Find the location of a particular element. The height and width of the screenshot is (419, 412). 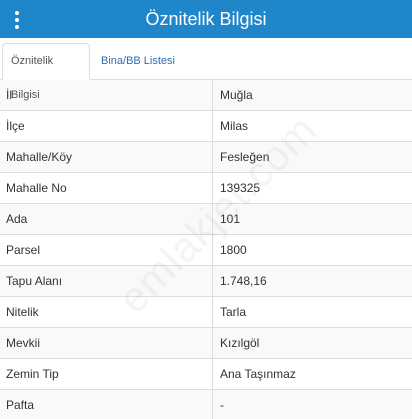

table-row: Ada 101 is located at coordinates (206, 219).